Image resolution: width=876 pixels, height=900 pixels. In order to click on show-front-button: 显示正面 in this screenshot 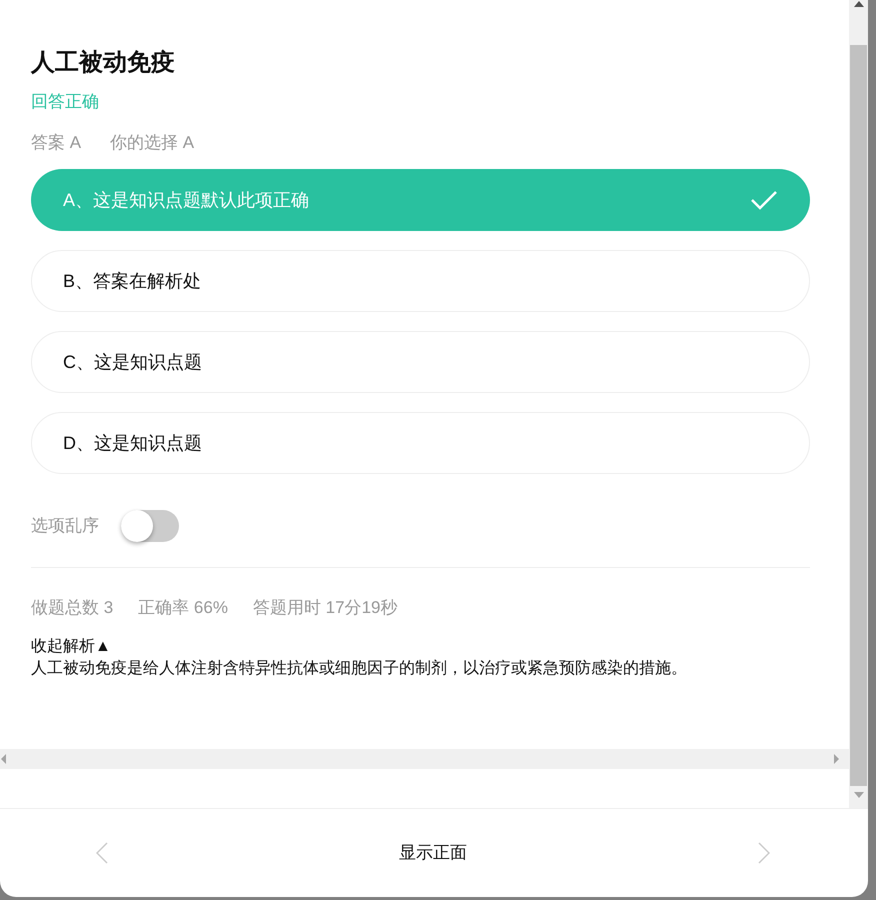, I will do `click(433, 853)`.